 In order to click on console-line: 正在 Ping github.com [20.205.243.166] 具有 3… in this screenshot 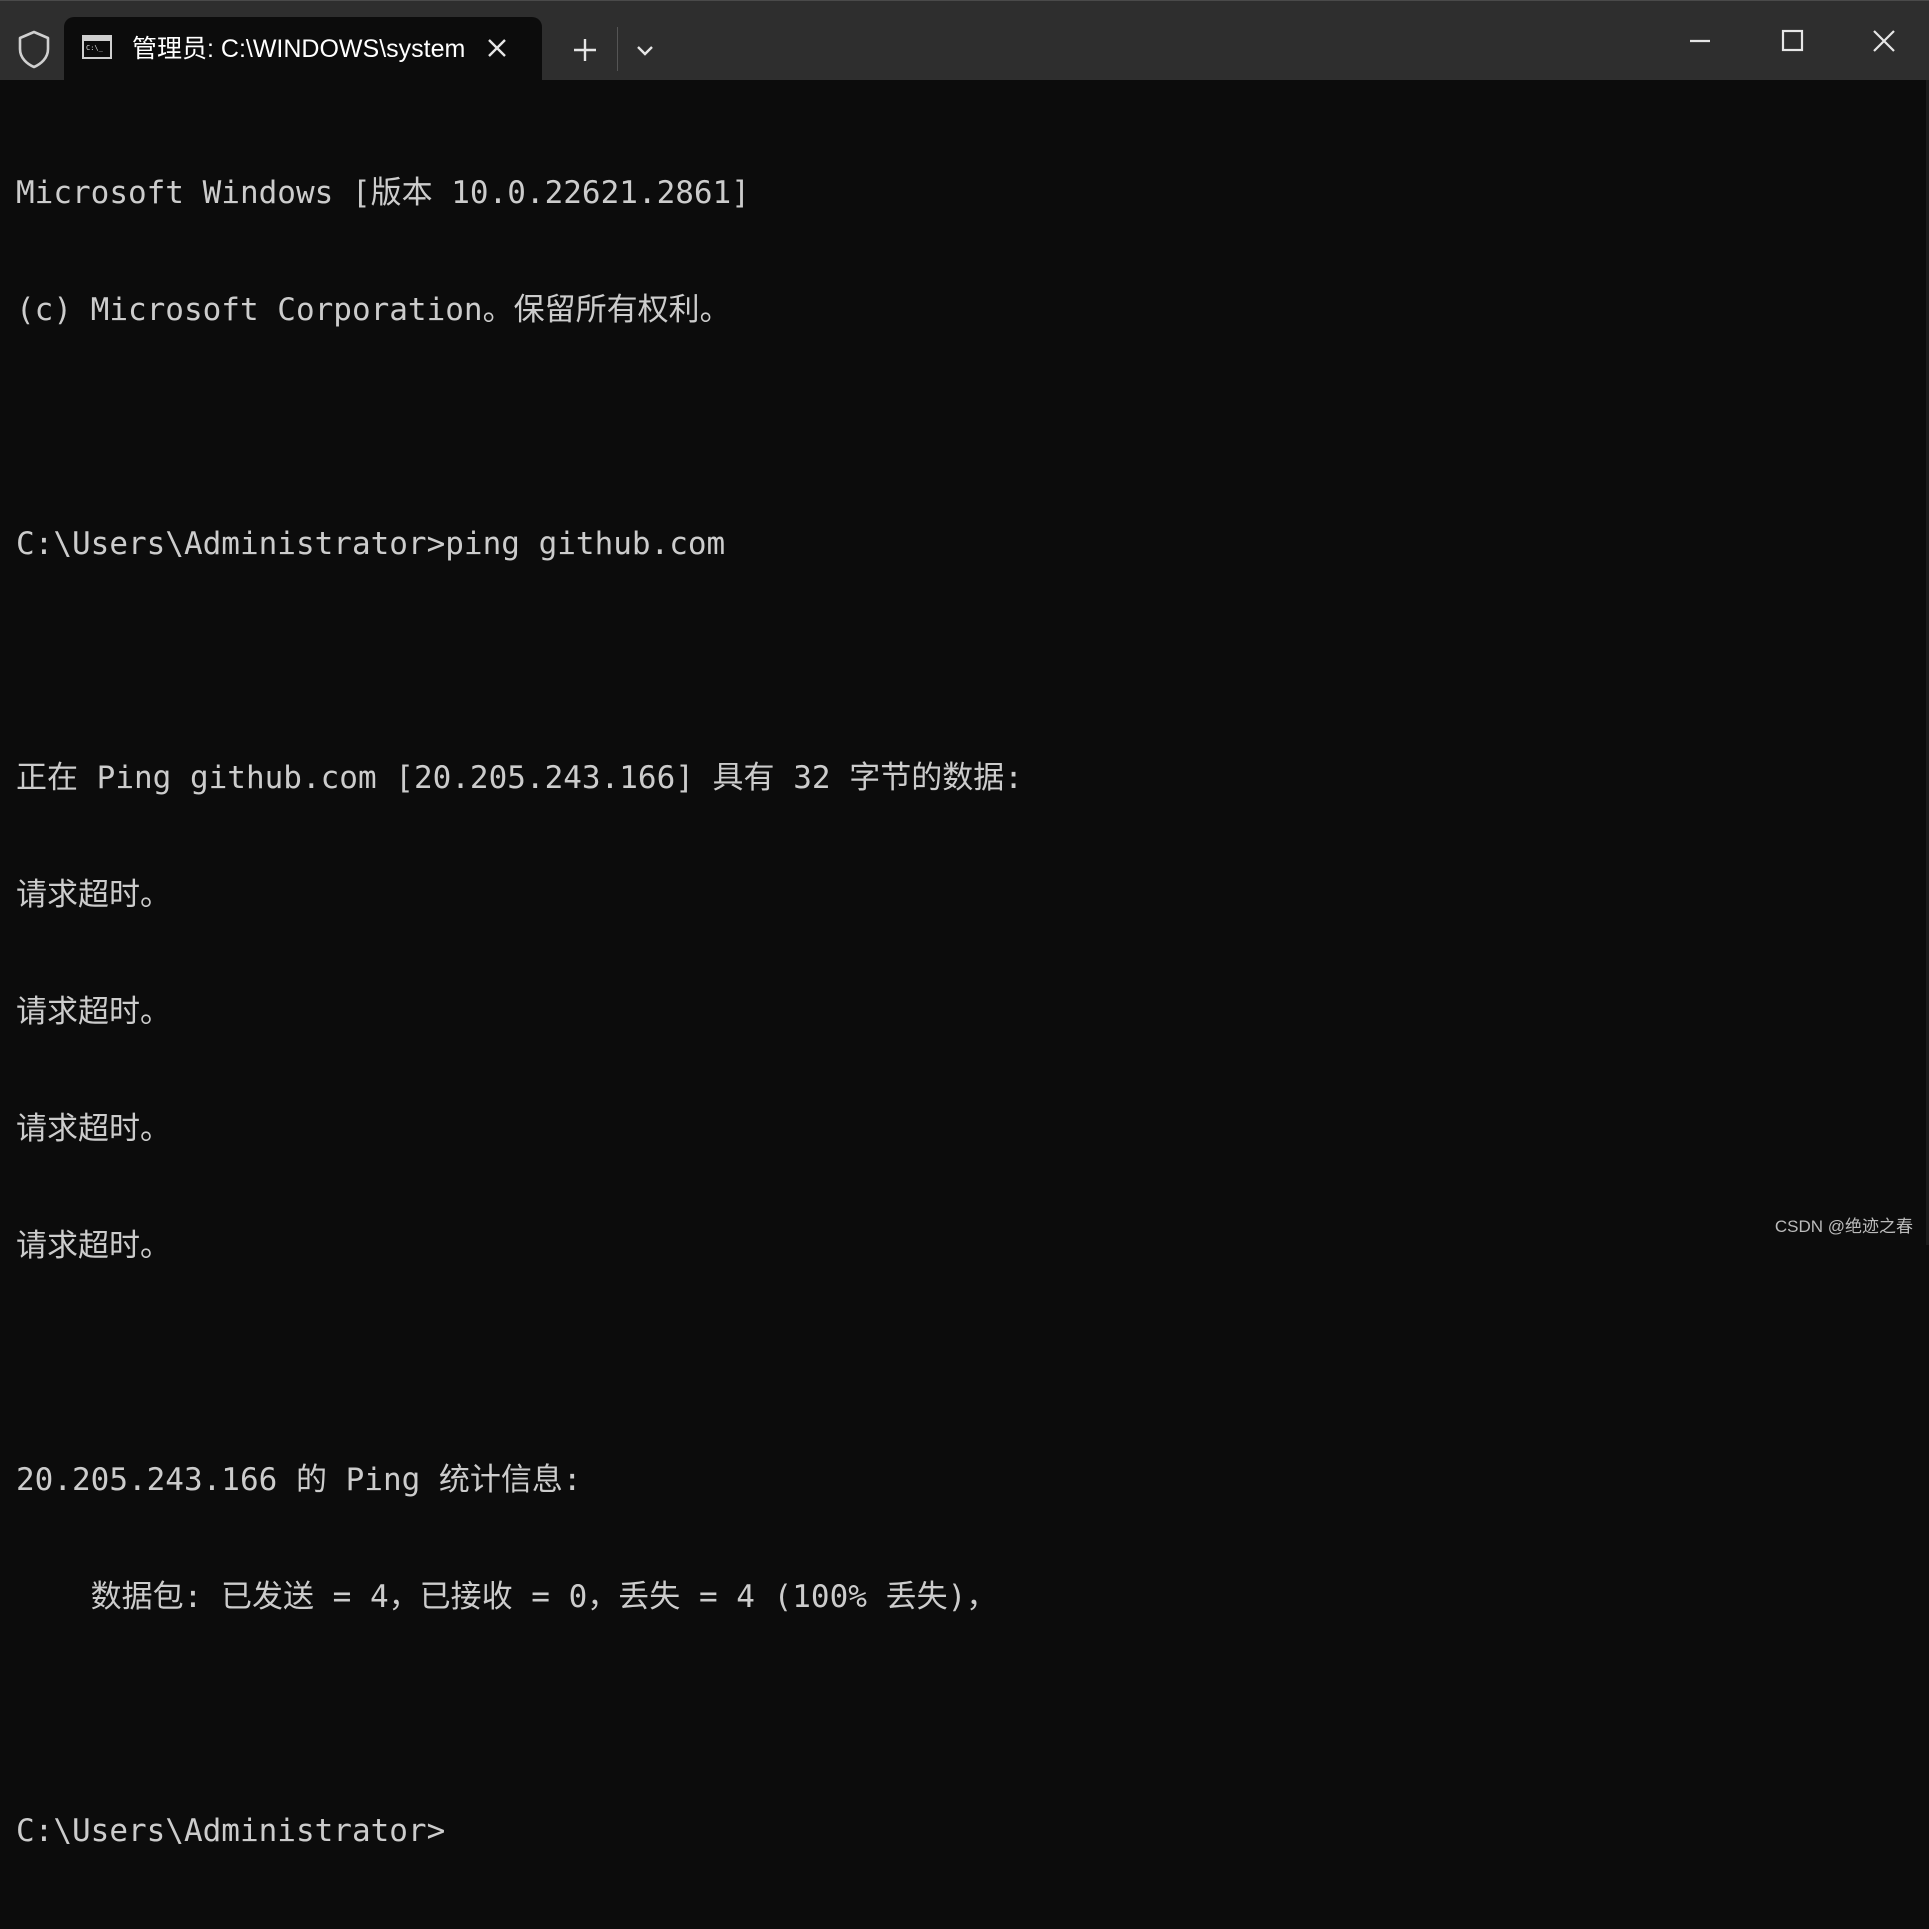, I will do `click(519, 778)`.